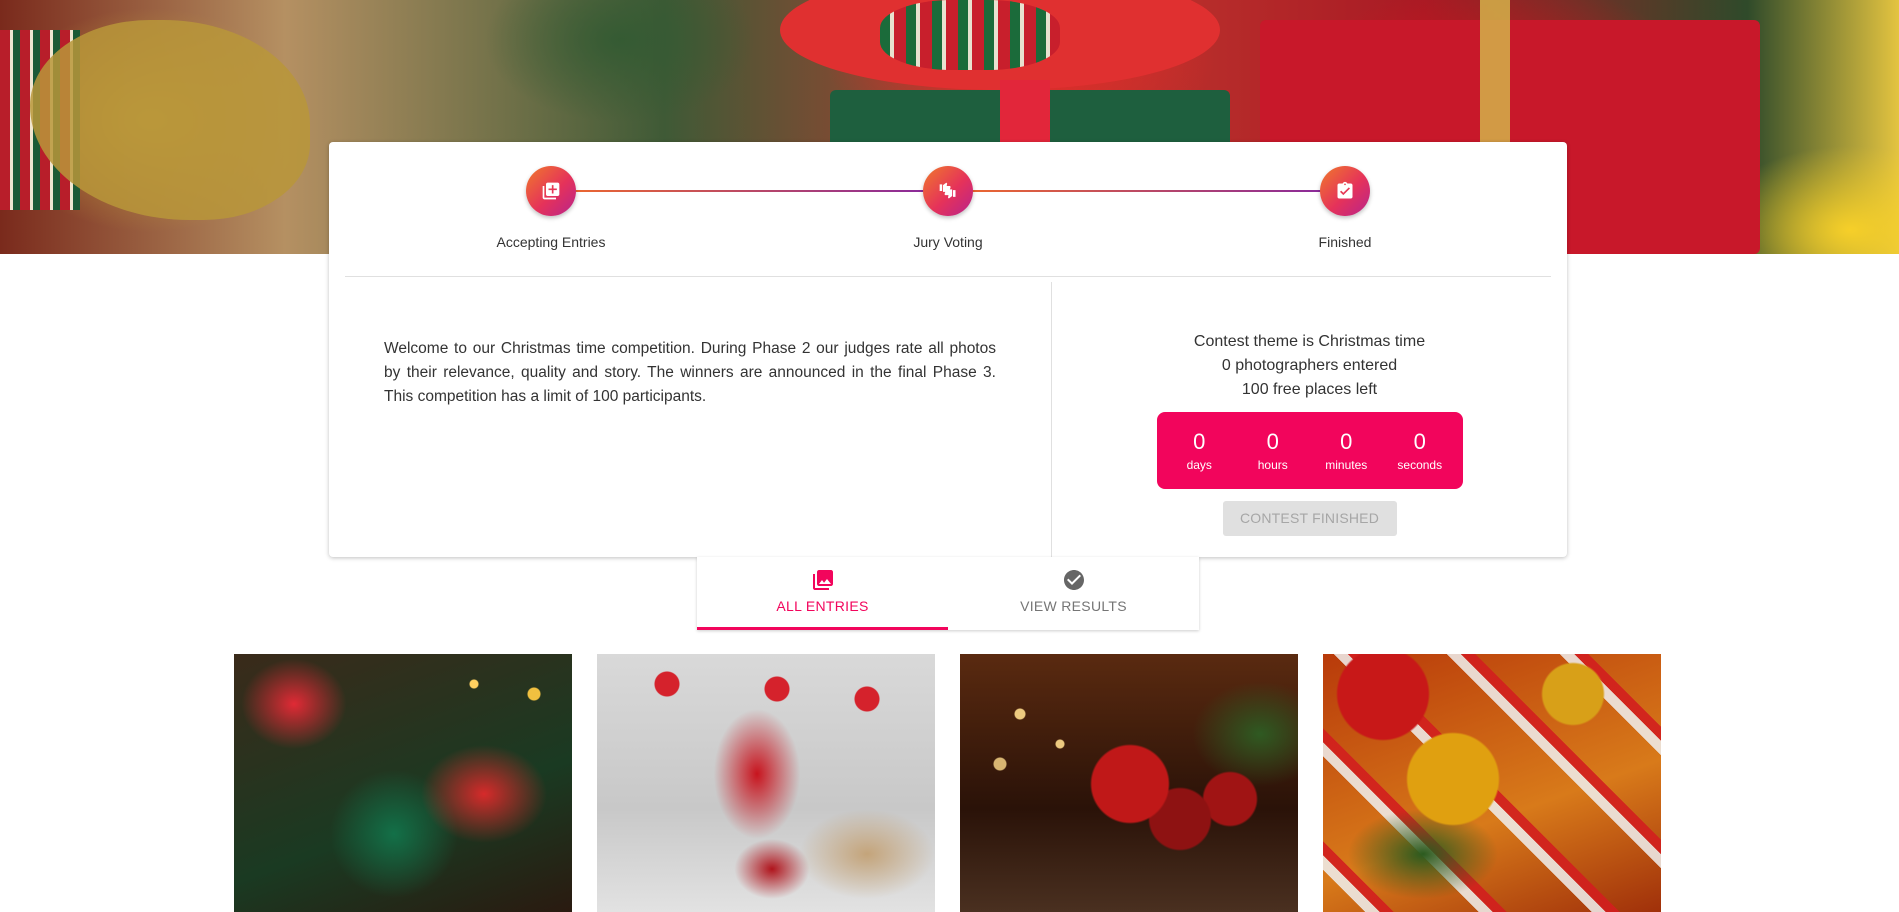 This screenshot has height=912, width=1899. I want to click on countdown-hours: 0 hours, so click(1272, 450).